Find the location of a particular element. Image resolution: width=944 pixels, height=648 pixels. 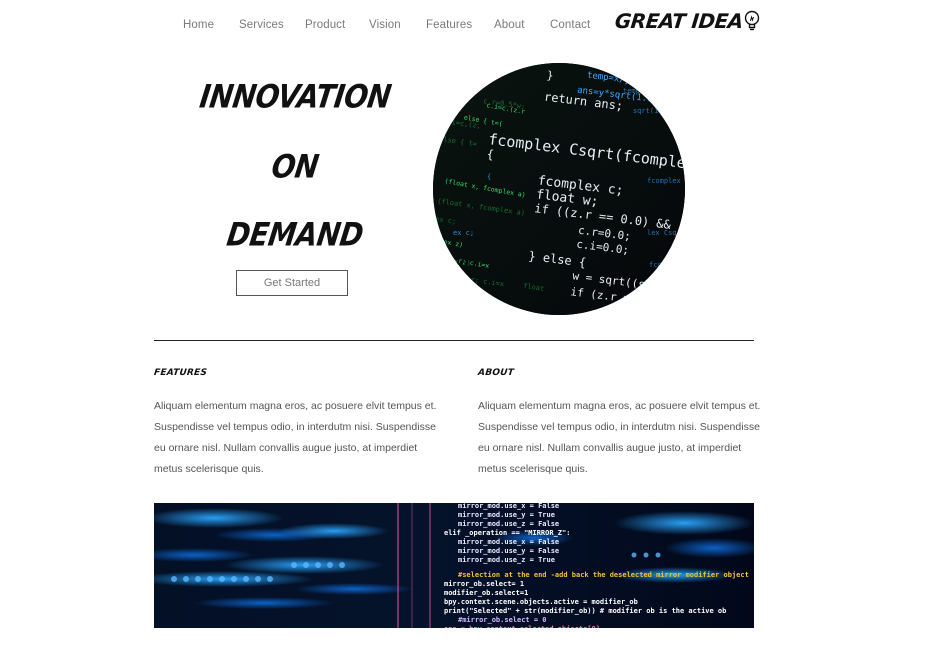

nav-product: Product is located at coordinates (325, 25).